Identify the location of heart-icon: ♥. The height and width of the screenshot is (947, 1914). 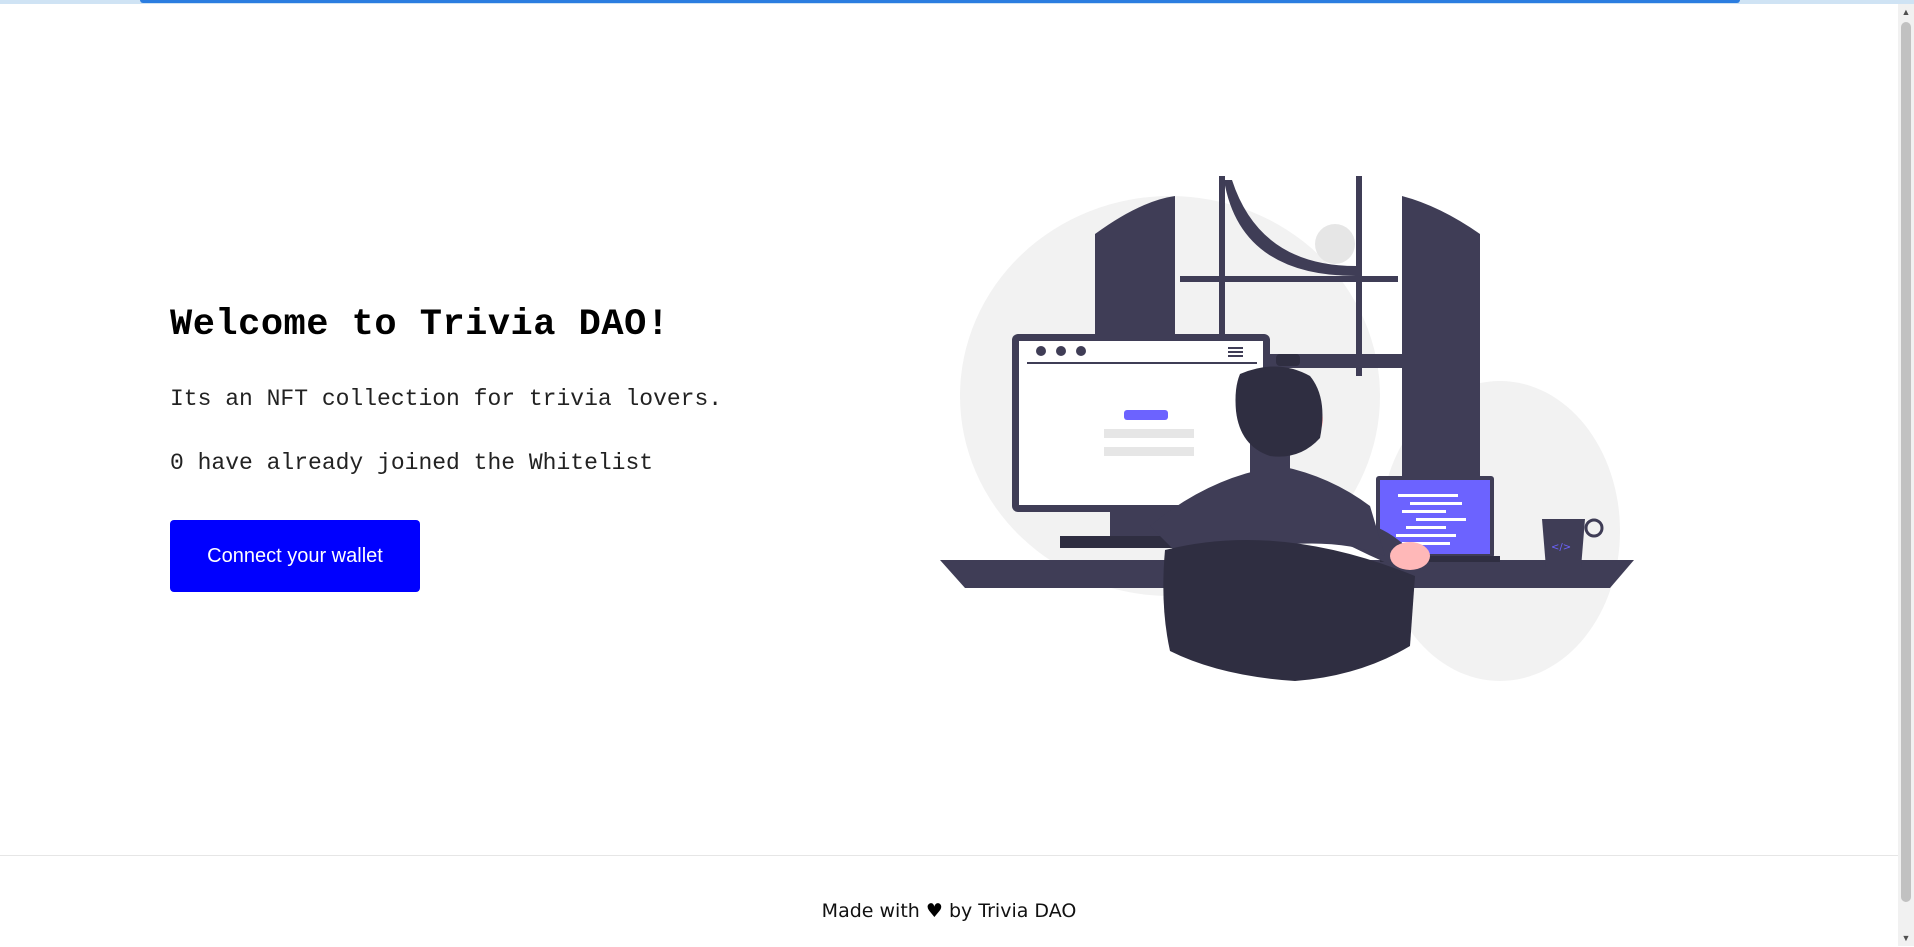
(934, 911).